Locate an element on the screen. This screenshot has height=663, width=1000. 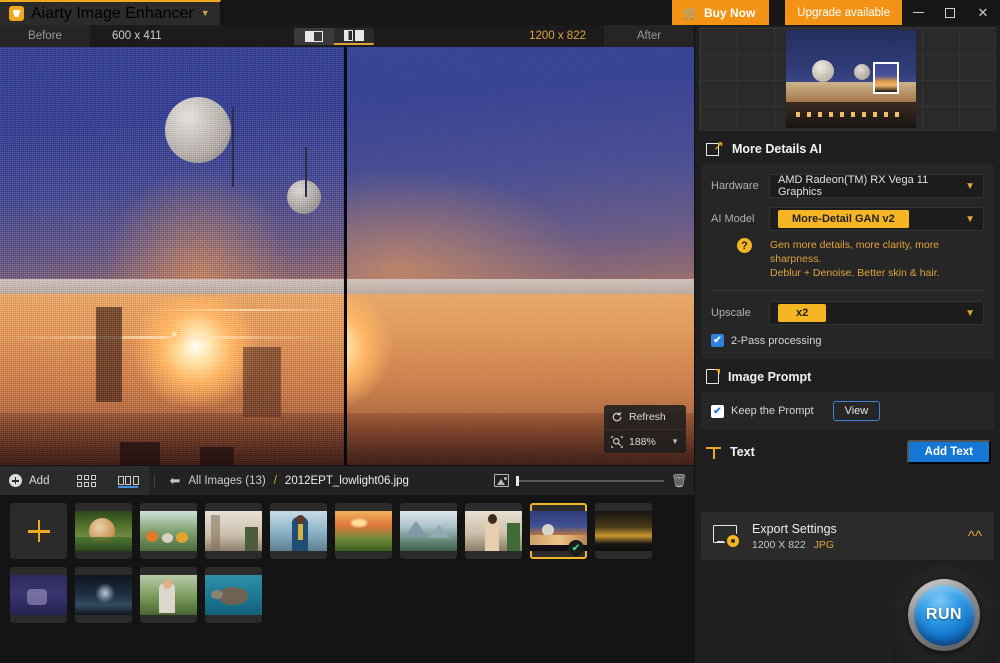
view-prompt-button: View is located at coordinates (856, 411).